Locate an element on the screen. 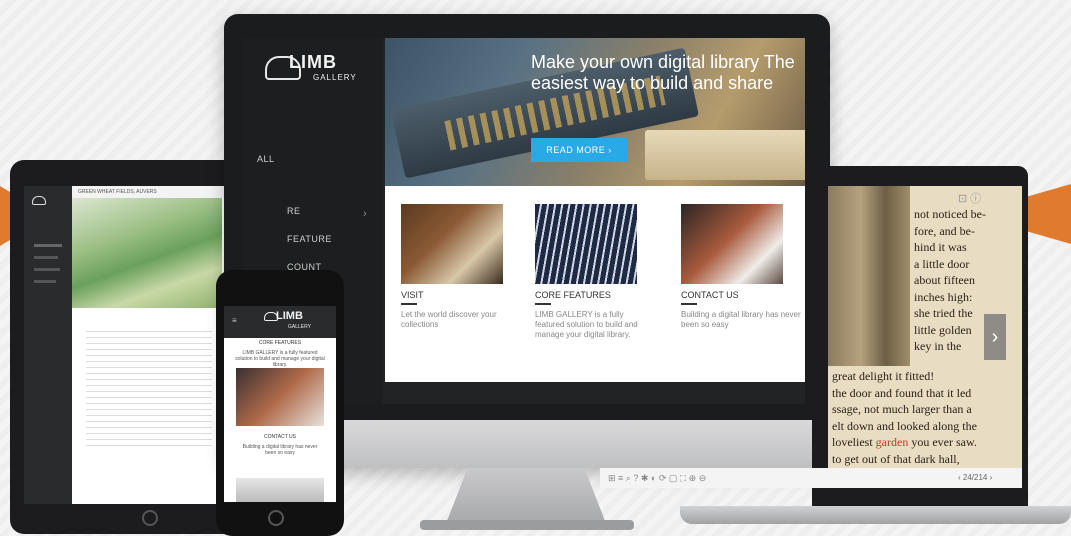 The image size is (1071, 536). logo-primary: LIMB is located at coordinates (313, 62).